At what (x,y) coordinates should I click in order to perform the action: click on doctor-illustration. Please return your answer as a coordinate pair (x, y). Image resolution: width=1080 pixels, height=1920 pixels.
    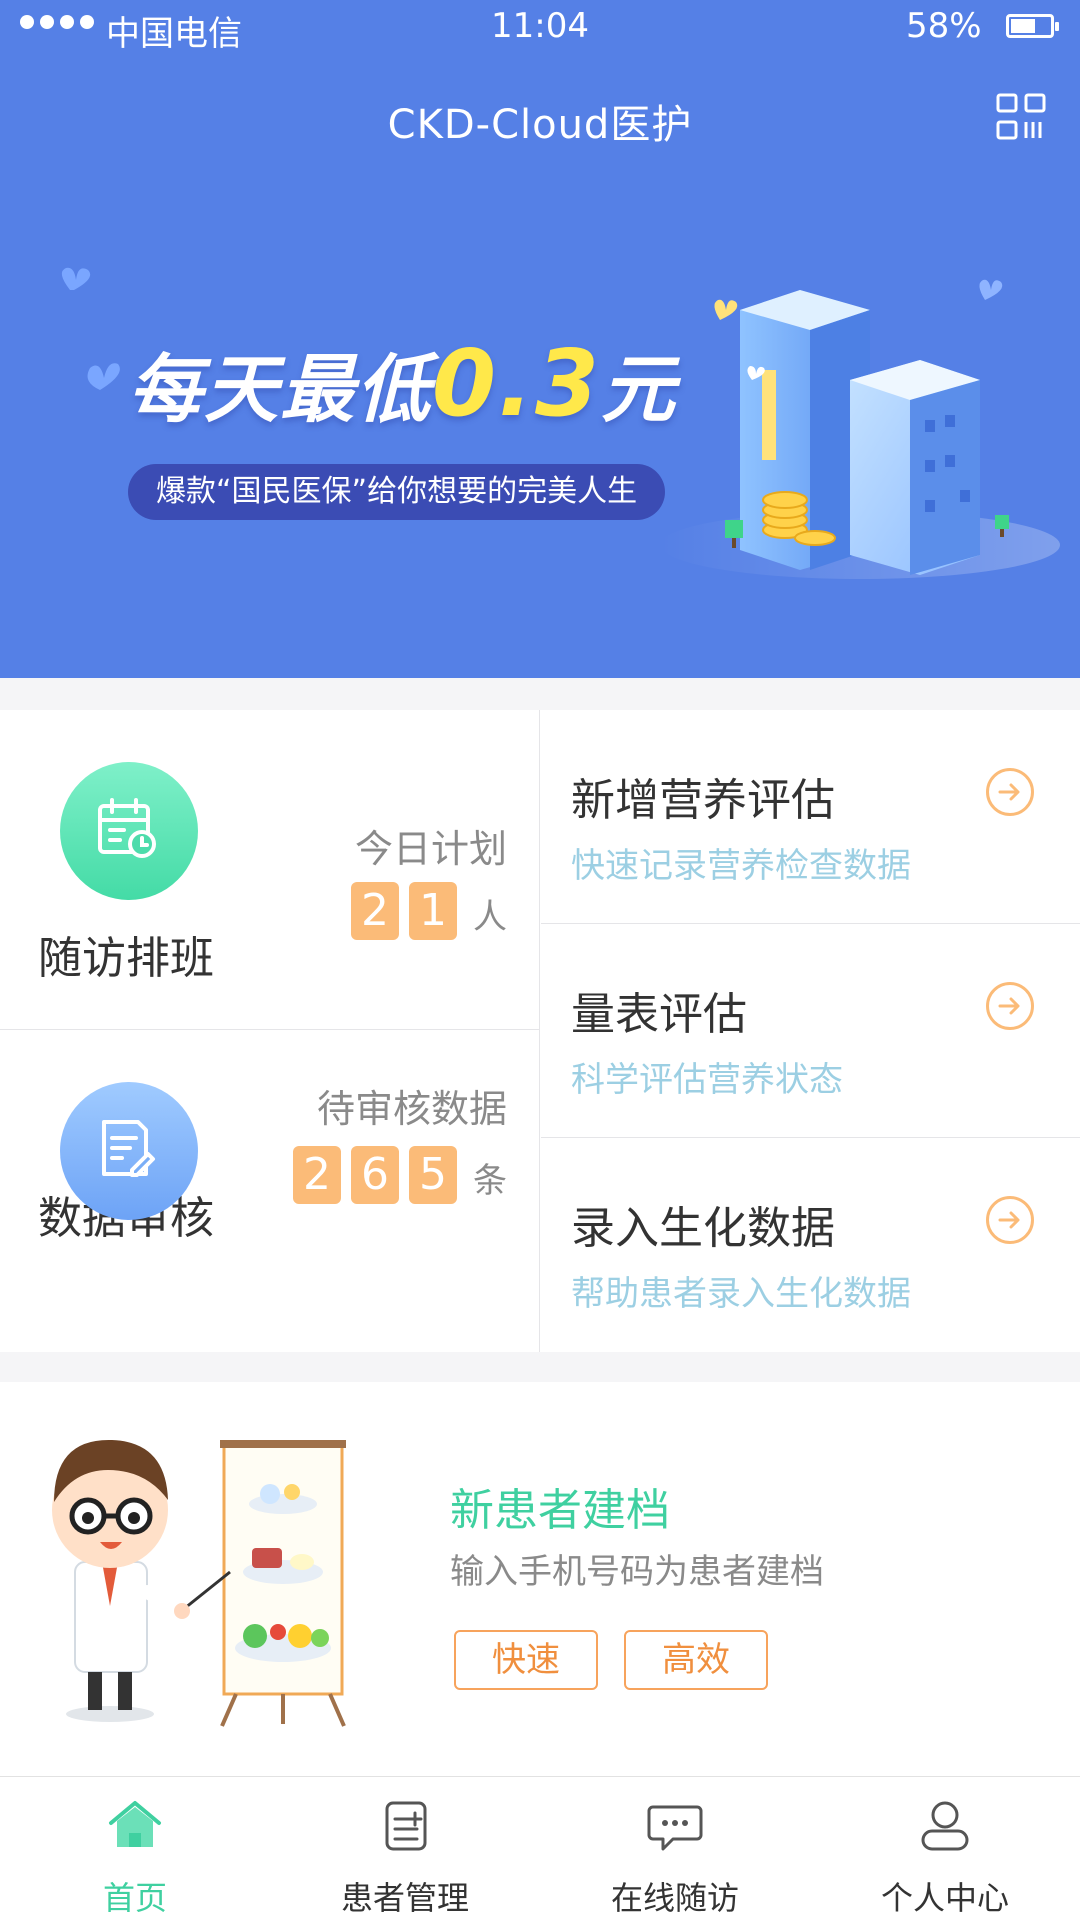
    Looking at the image, I should click on (199, 1583).